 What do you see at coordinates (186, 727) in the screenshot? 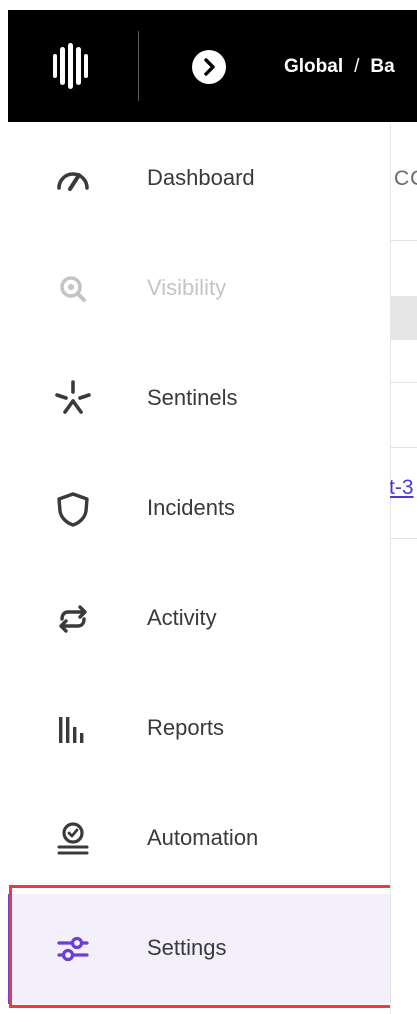
I see `sidebar-item-label: Reports` at bounding box center [186, 727].